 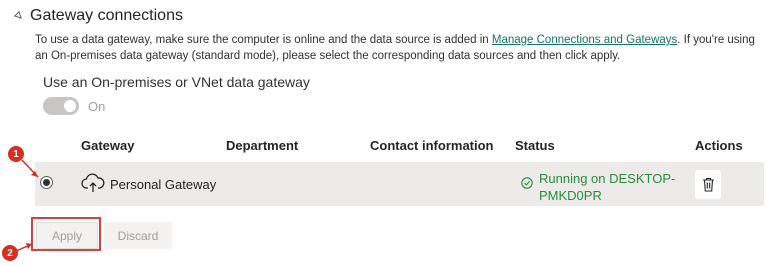 I want to click on step-marker-2: 2, so click(x=10, y=253).